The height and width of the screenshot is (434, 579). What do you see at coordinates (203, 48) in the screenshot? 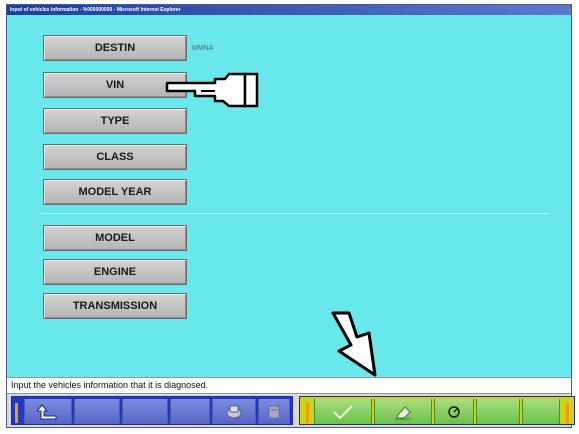
I see `destin-value: MMNA` at bounding box center [203, 48].